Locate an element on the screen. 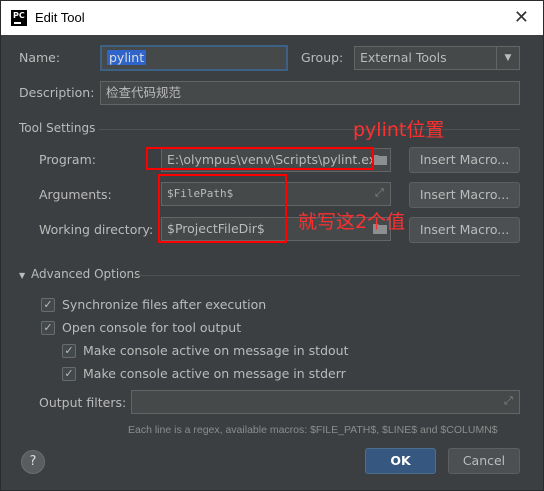  ok-button: OK is located at coordinates (400, 461).